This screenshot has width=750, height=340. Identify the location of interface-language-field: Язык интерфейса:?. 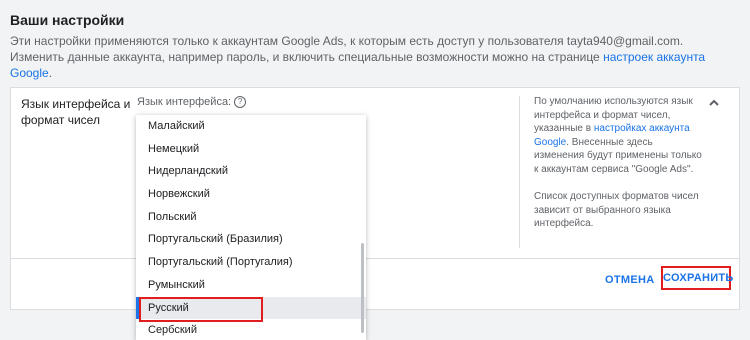
(192, 102).